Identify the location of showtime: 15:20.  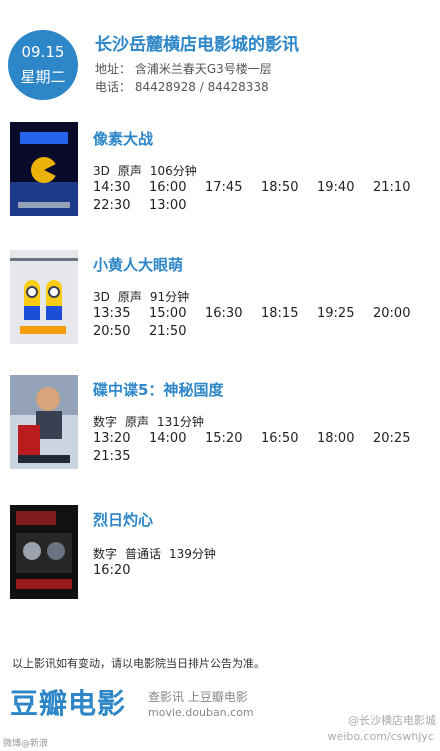
(232, 438).